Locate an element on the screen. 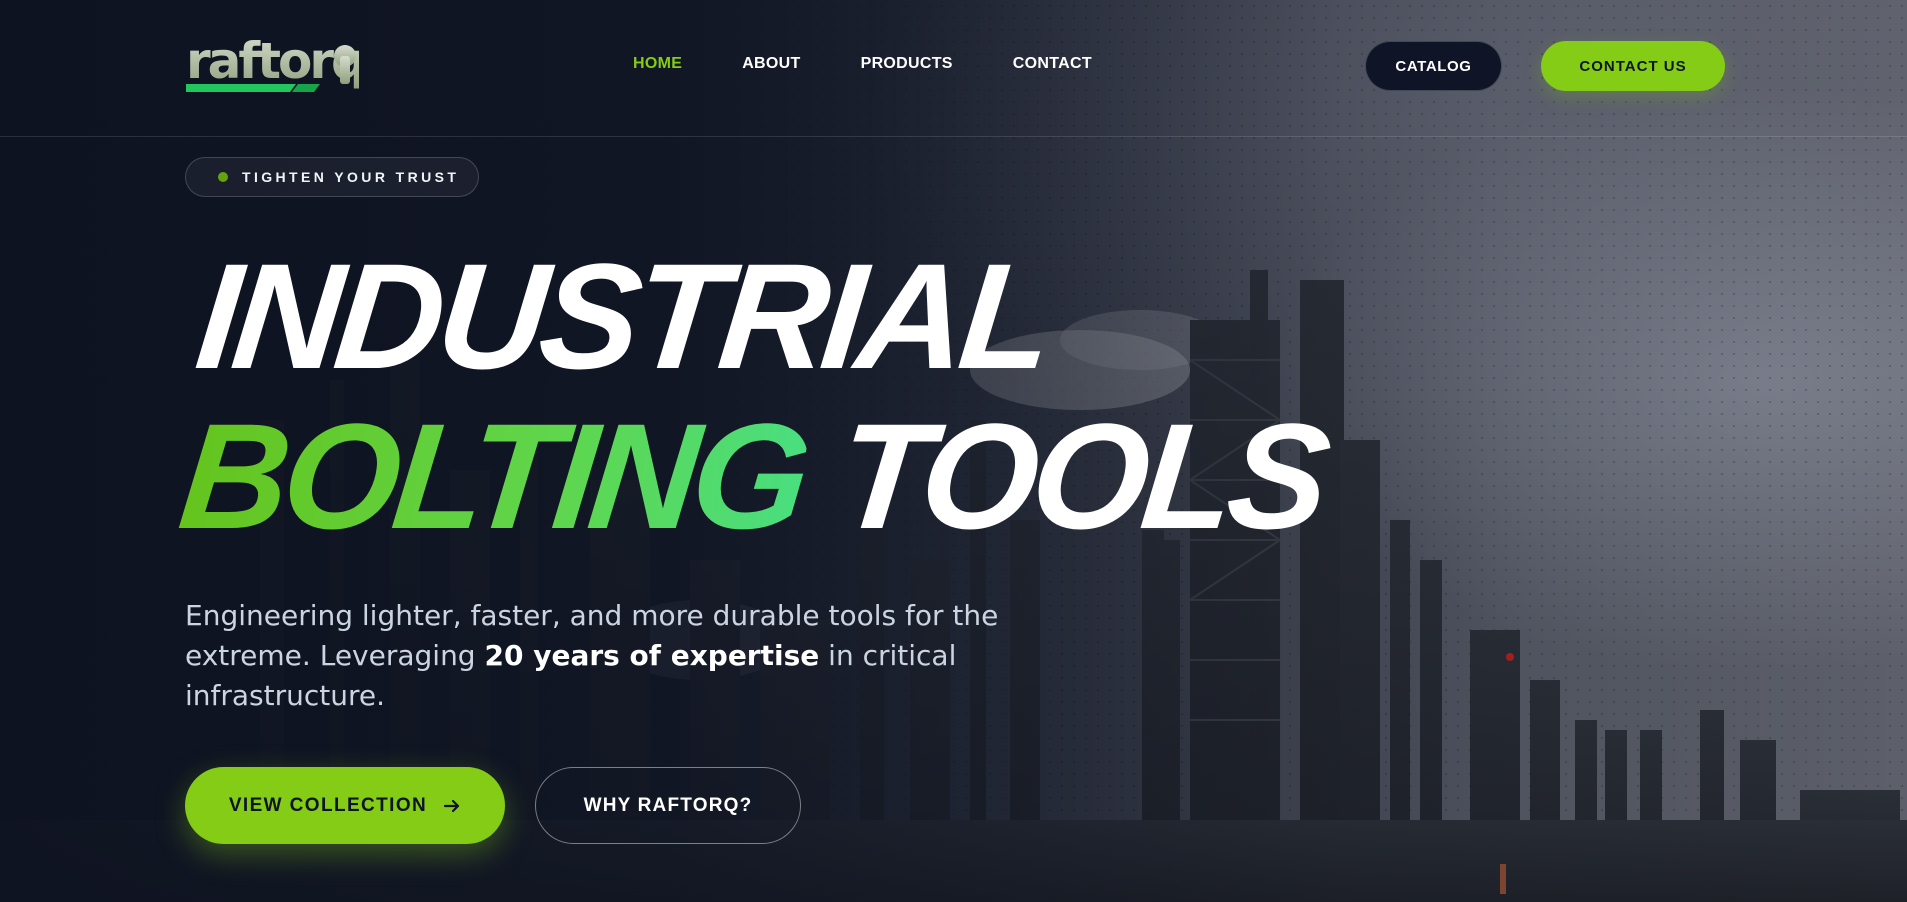 This screenshot has width=1907, height=902. hero-description-highlight: 20 years of expertise is located at coordinates (652, 655).